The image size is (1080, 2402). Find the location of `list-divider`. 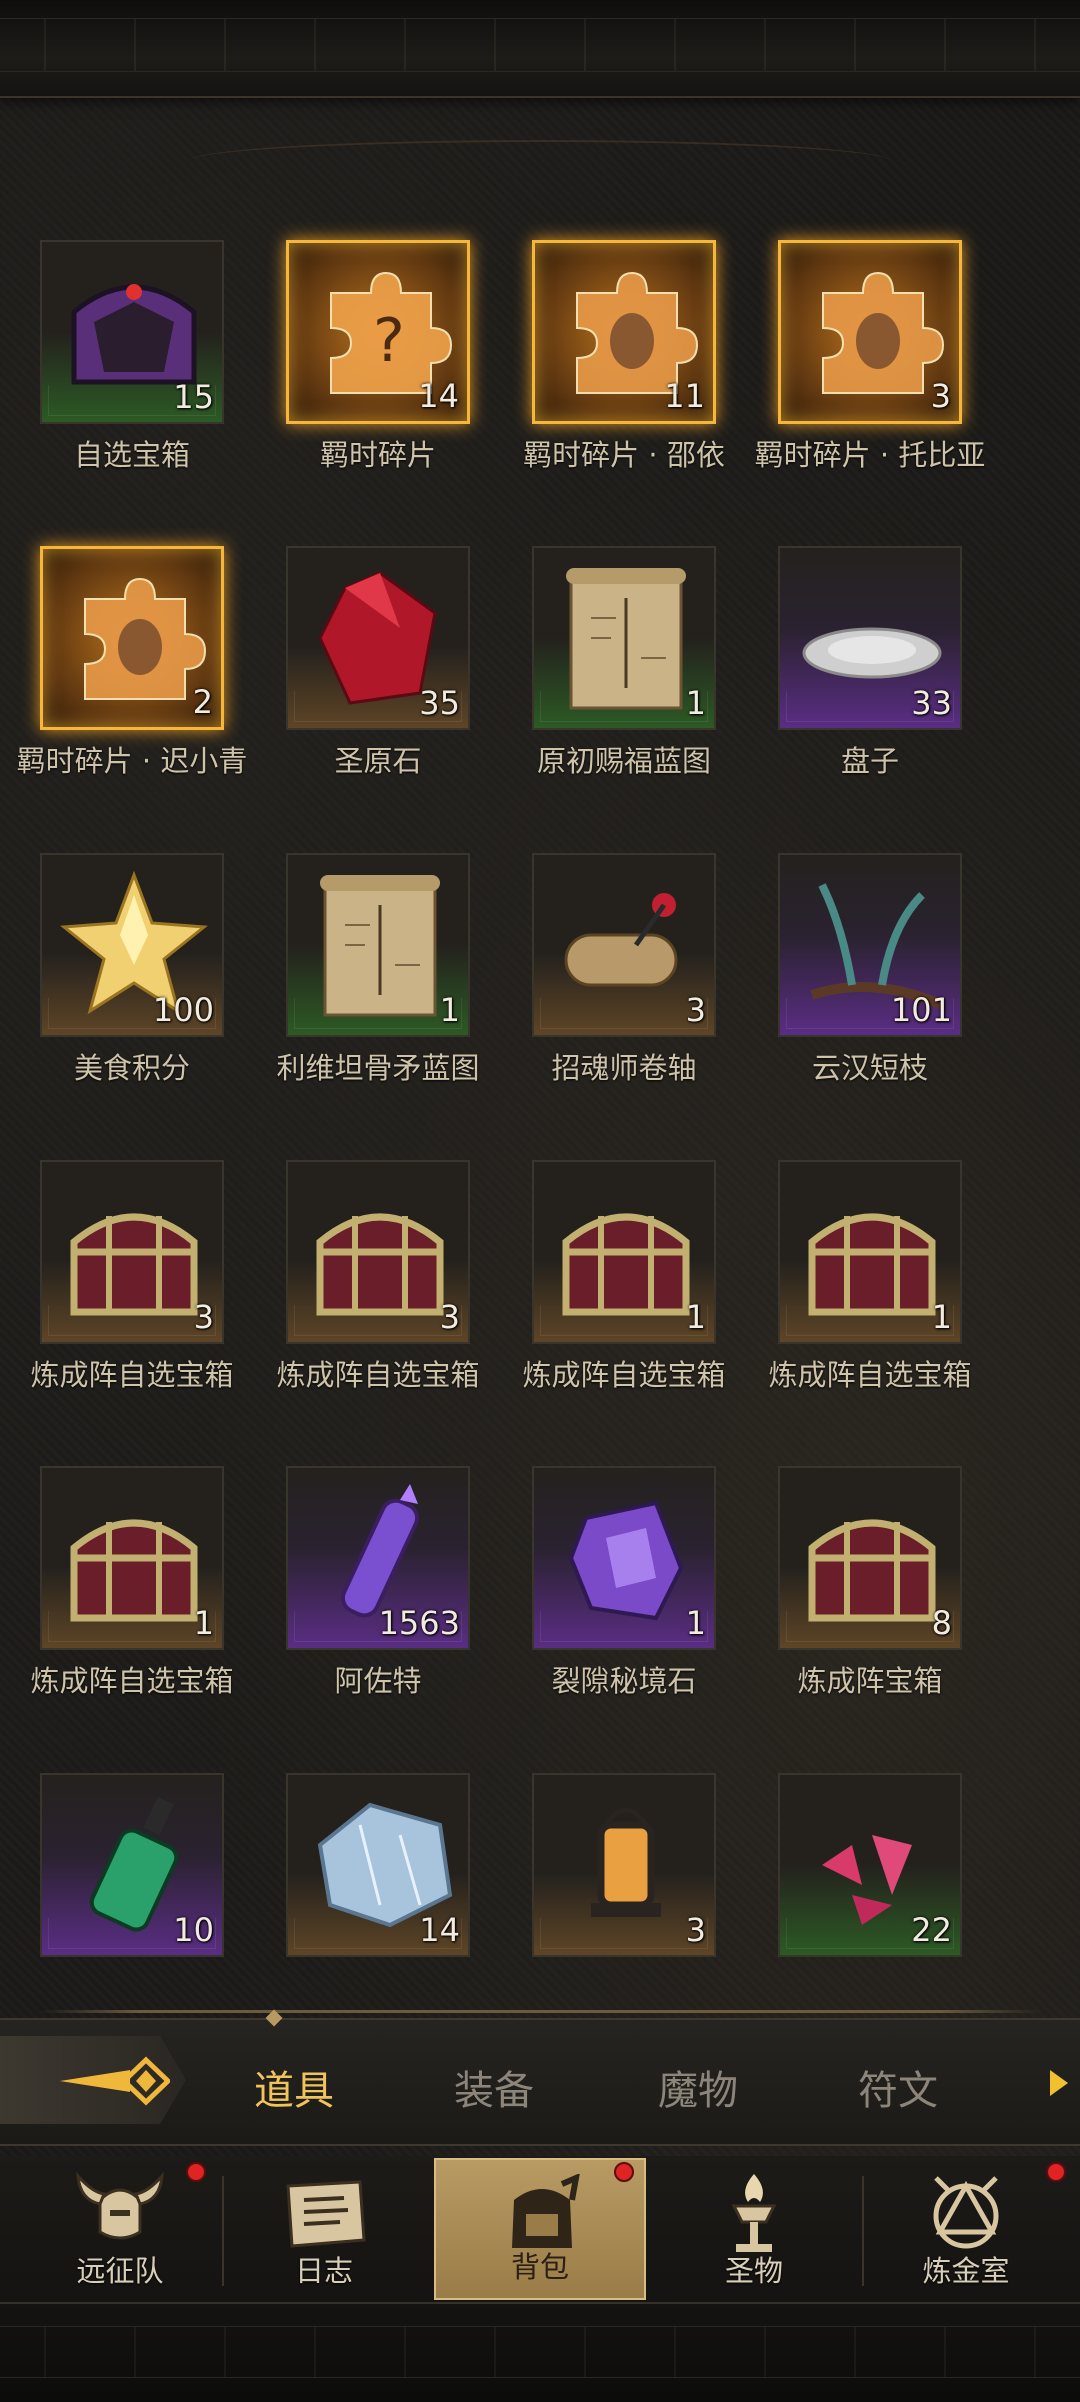

list-divider is located at coordinates (540, 2011).